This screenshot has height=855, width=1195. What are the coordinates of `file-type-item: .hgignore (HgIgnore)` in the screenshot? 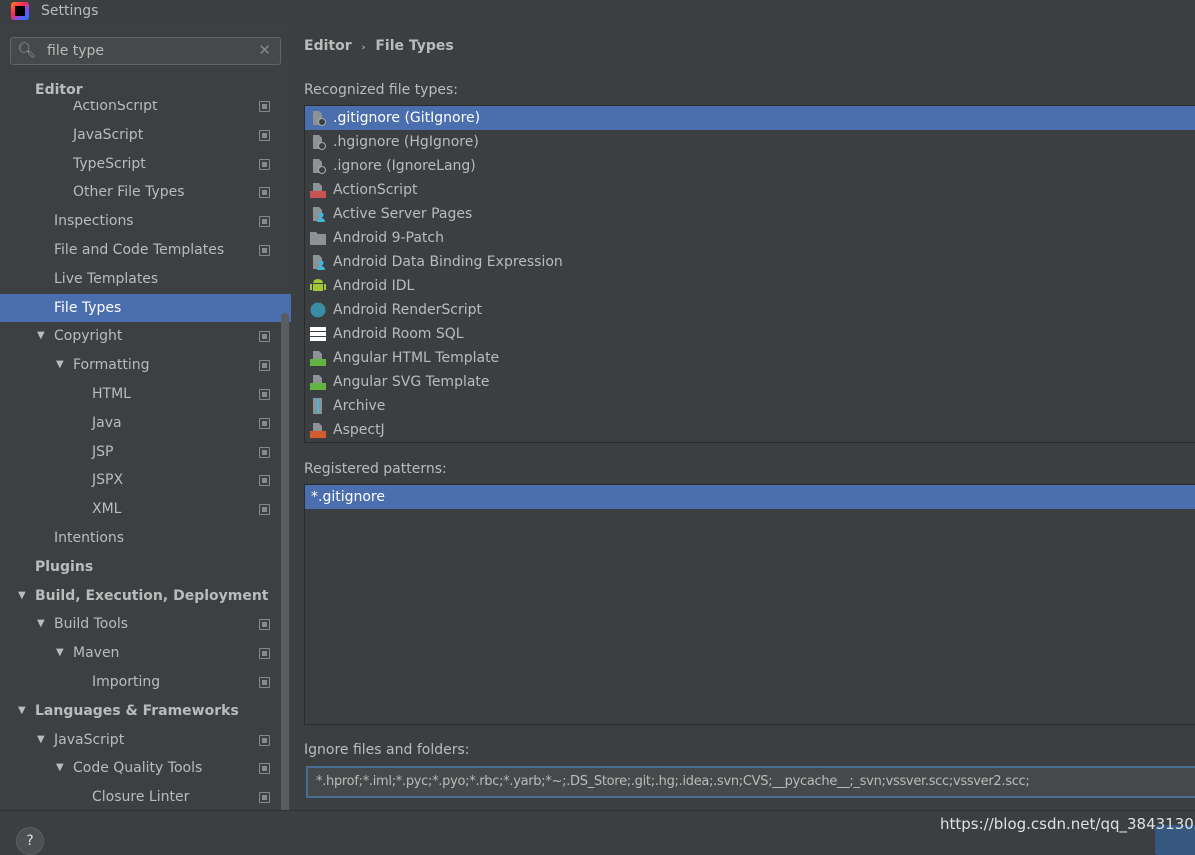 It's located at (750, 142).